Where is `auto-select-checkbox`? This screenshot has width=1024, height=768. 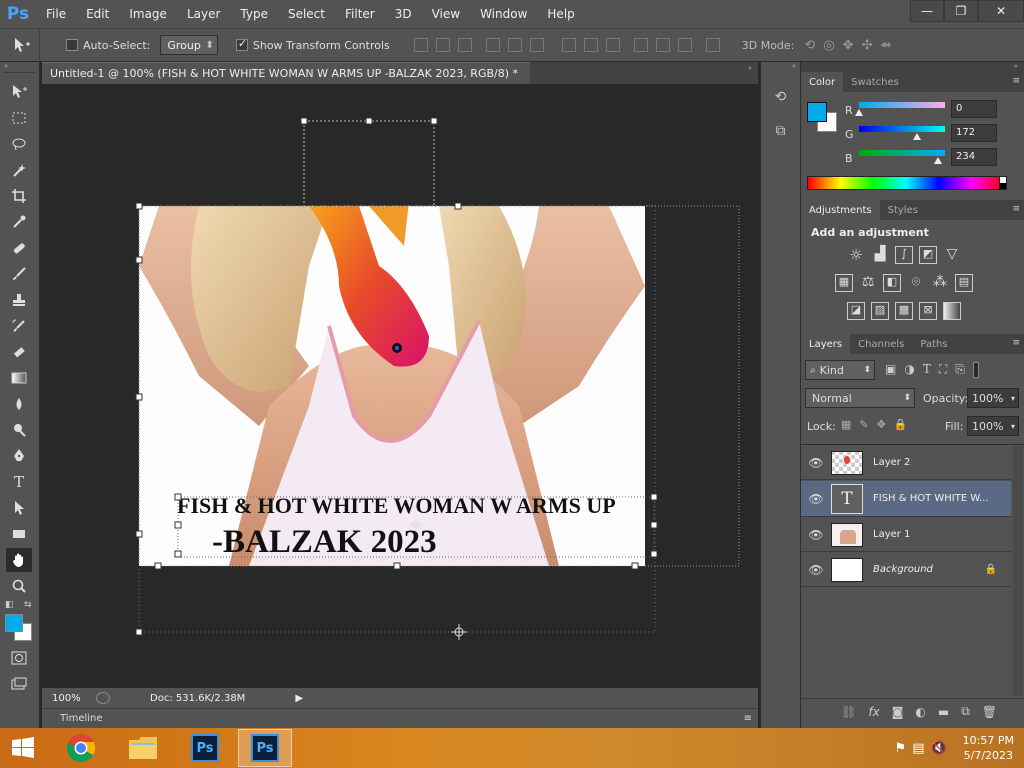
auto-select-checkbox is located at coordinates (72, 45).